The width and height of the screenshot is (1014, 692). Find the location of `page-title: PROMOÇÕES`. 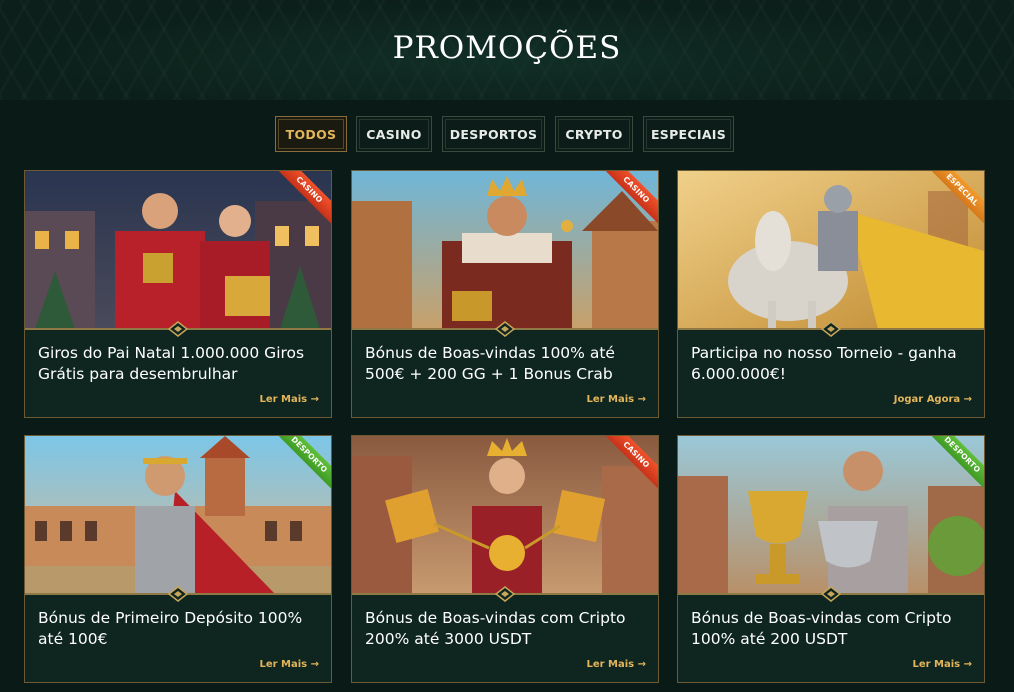

page-title: PROMOÇÕES is located at coordinates (507, 48).